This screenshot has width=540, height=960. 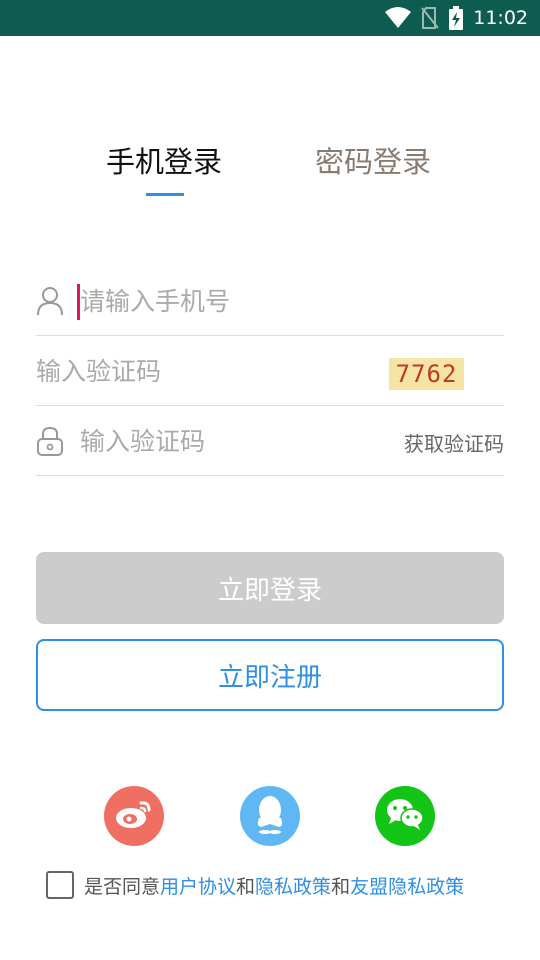 I want to click on qq-login-button, so click(x=270, y=816).